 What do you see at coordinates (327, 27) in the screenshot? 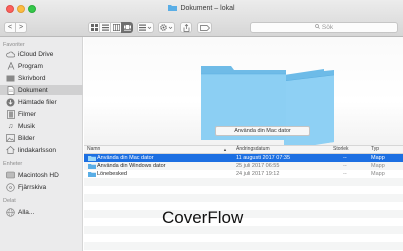
I see `search-placeholder: Sök` at bounding box center [327, 27].